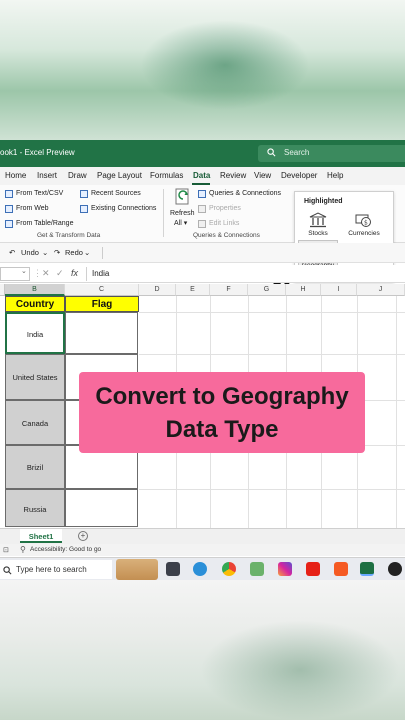 The height and width of the screenshot is (720, 405). What do you see at coordinates (163, 213) in the screenshot?
I see `ribbon-divider` at bounding box center [163, 213].